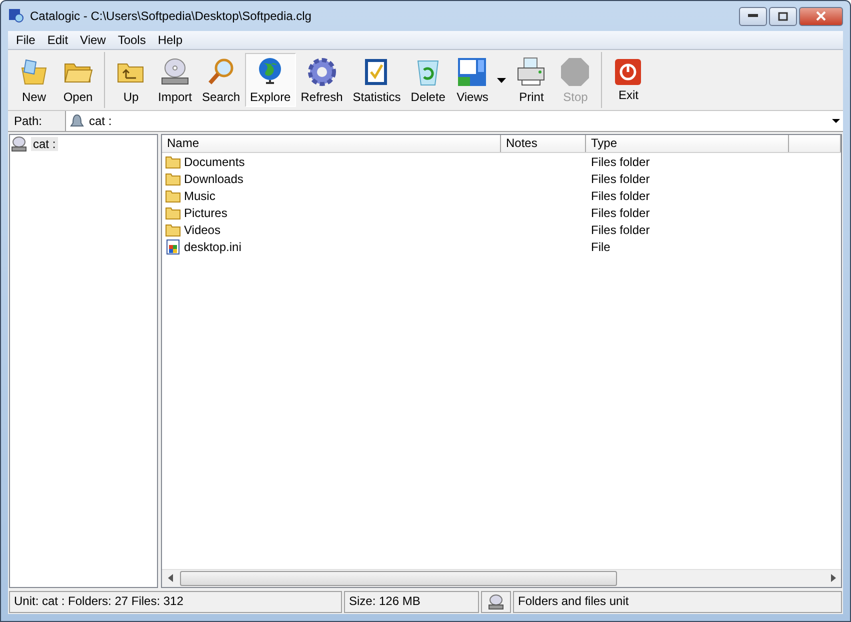  Describe the element at coordinates (170, 40) in the screenshot. I see `menu-item: Help` at that location.